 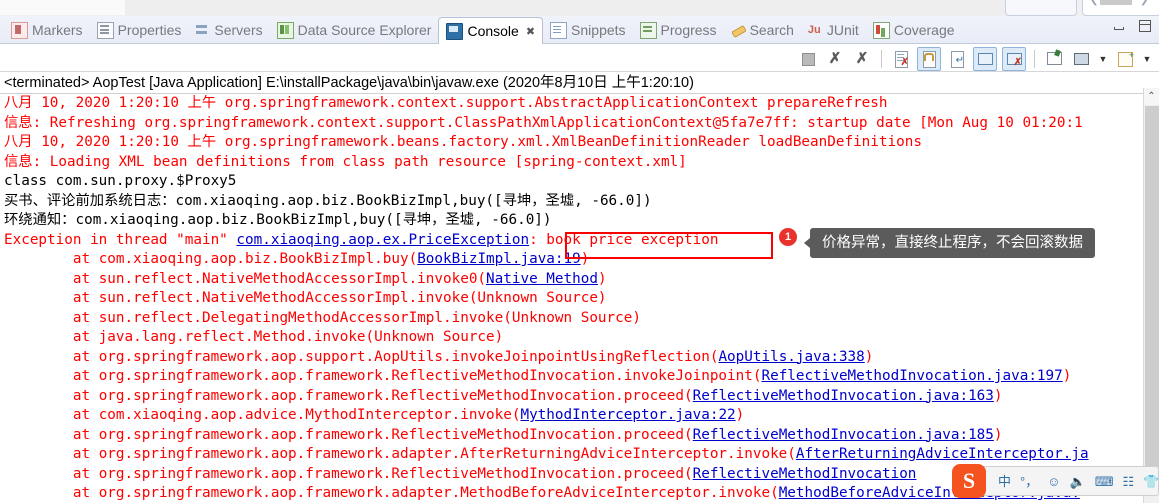 I want to click on scrollbar-thumb, so click(x=1152, y=293).